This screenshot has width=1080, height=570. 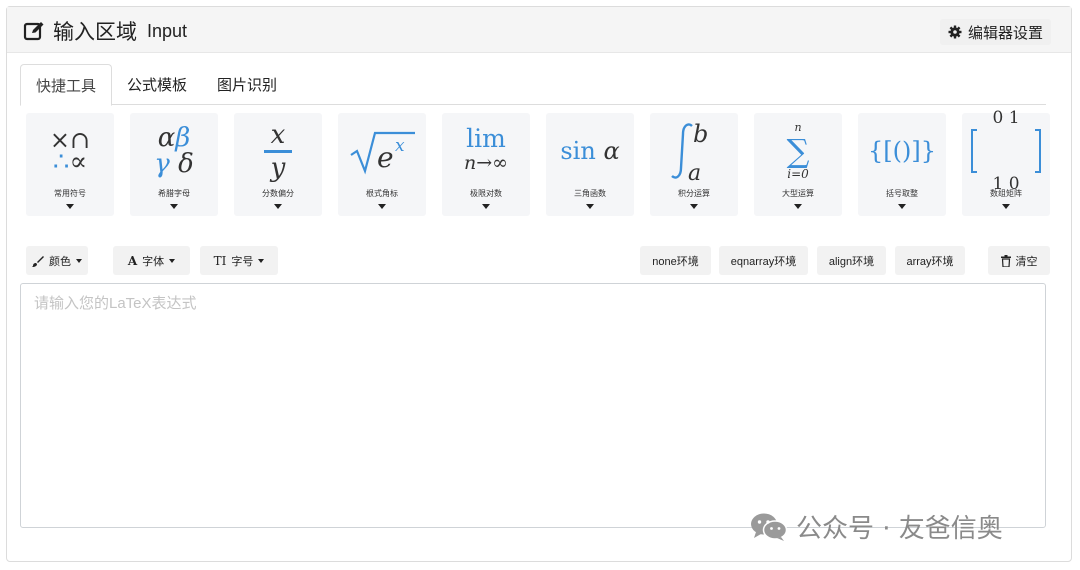 I want to click on tool-matrices: 0 1 1 0 数组矩阵, so click(x=1006, y=162).